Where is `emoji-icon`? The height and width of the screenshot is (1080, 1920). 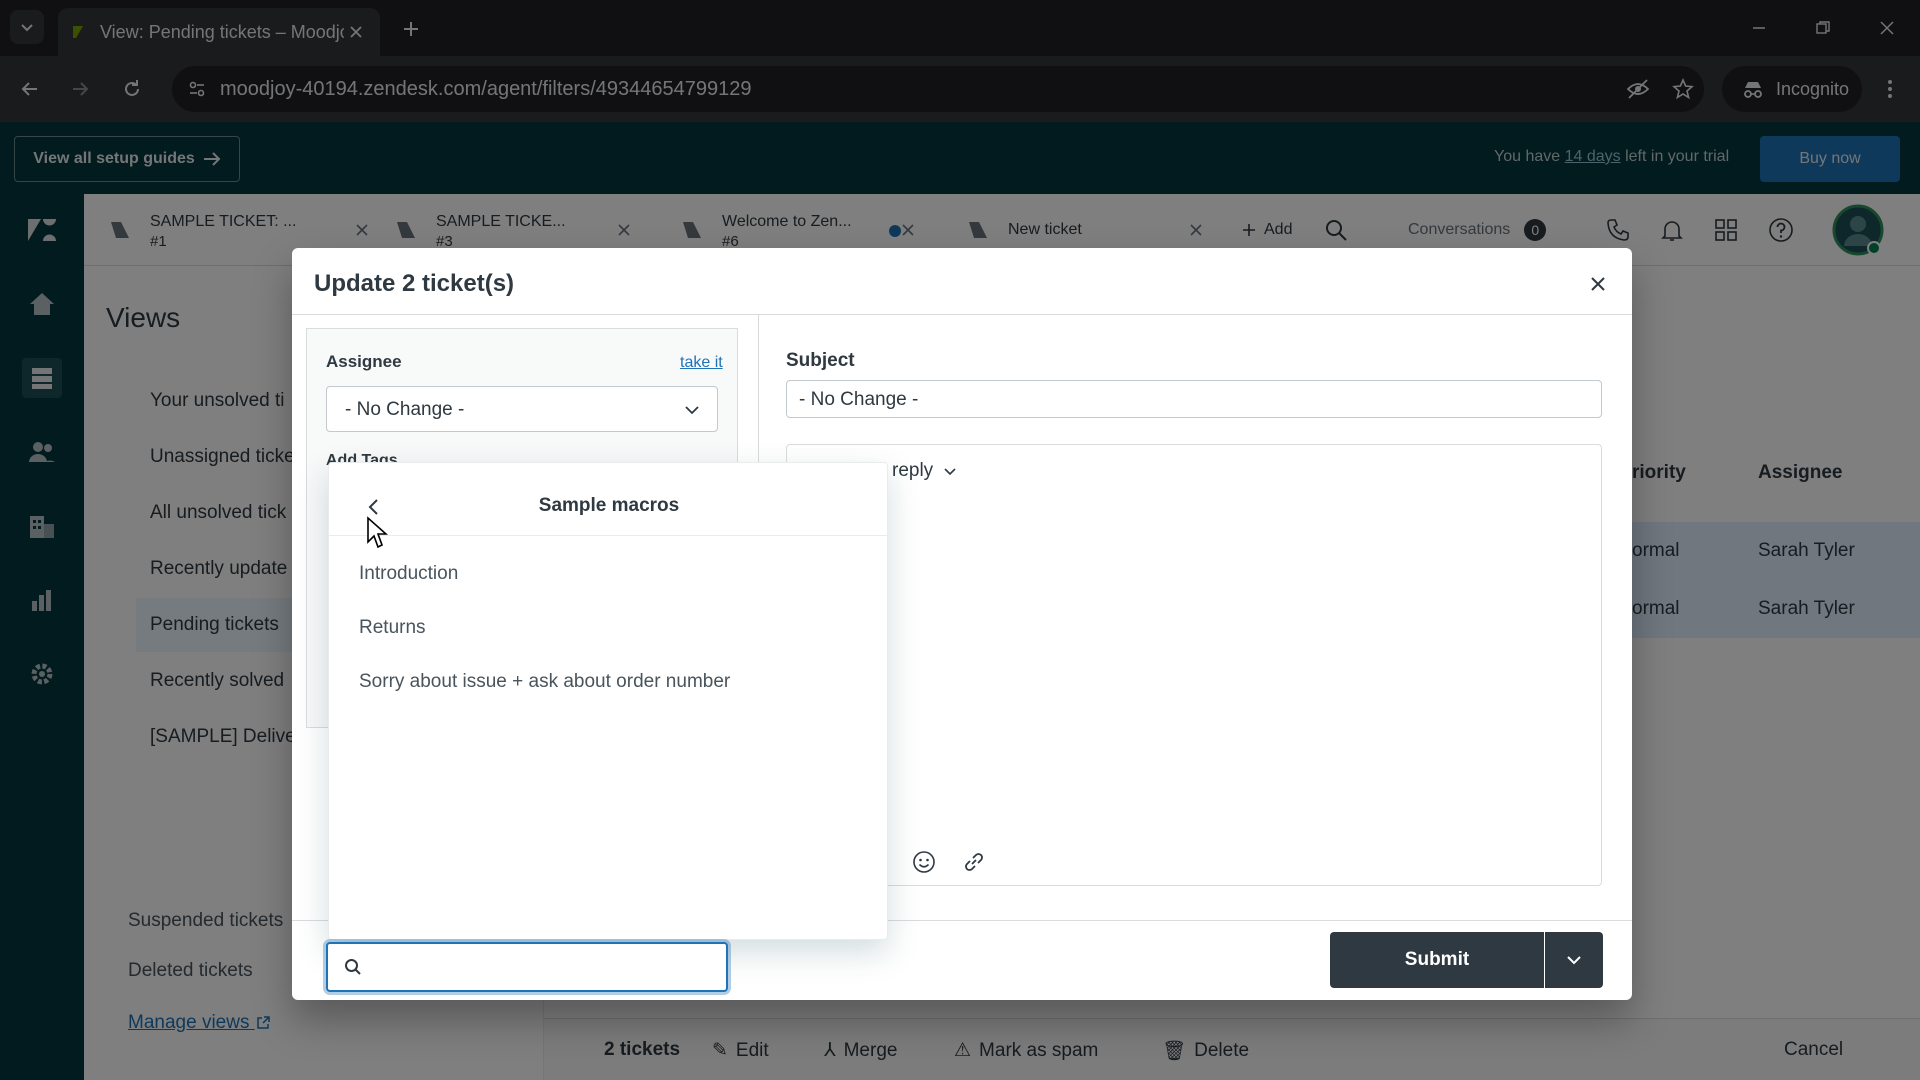
emoji-icon is located at coordinates (924, 862).